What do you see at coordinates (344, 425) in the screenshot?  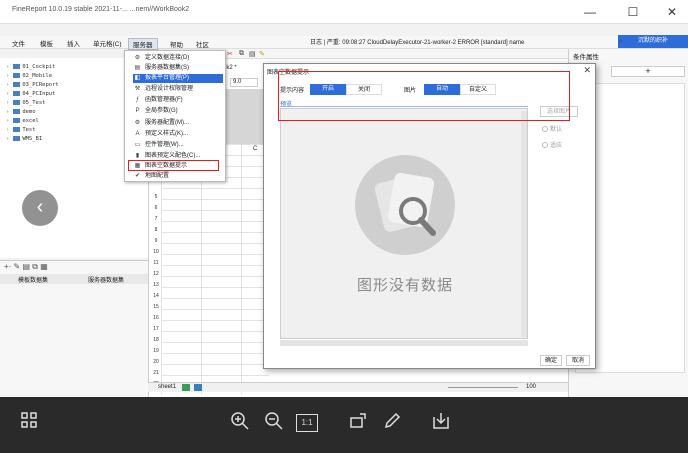 I see `viewer-toolbar: 1:1` at bounding box center [344, 425].